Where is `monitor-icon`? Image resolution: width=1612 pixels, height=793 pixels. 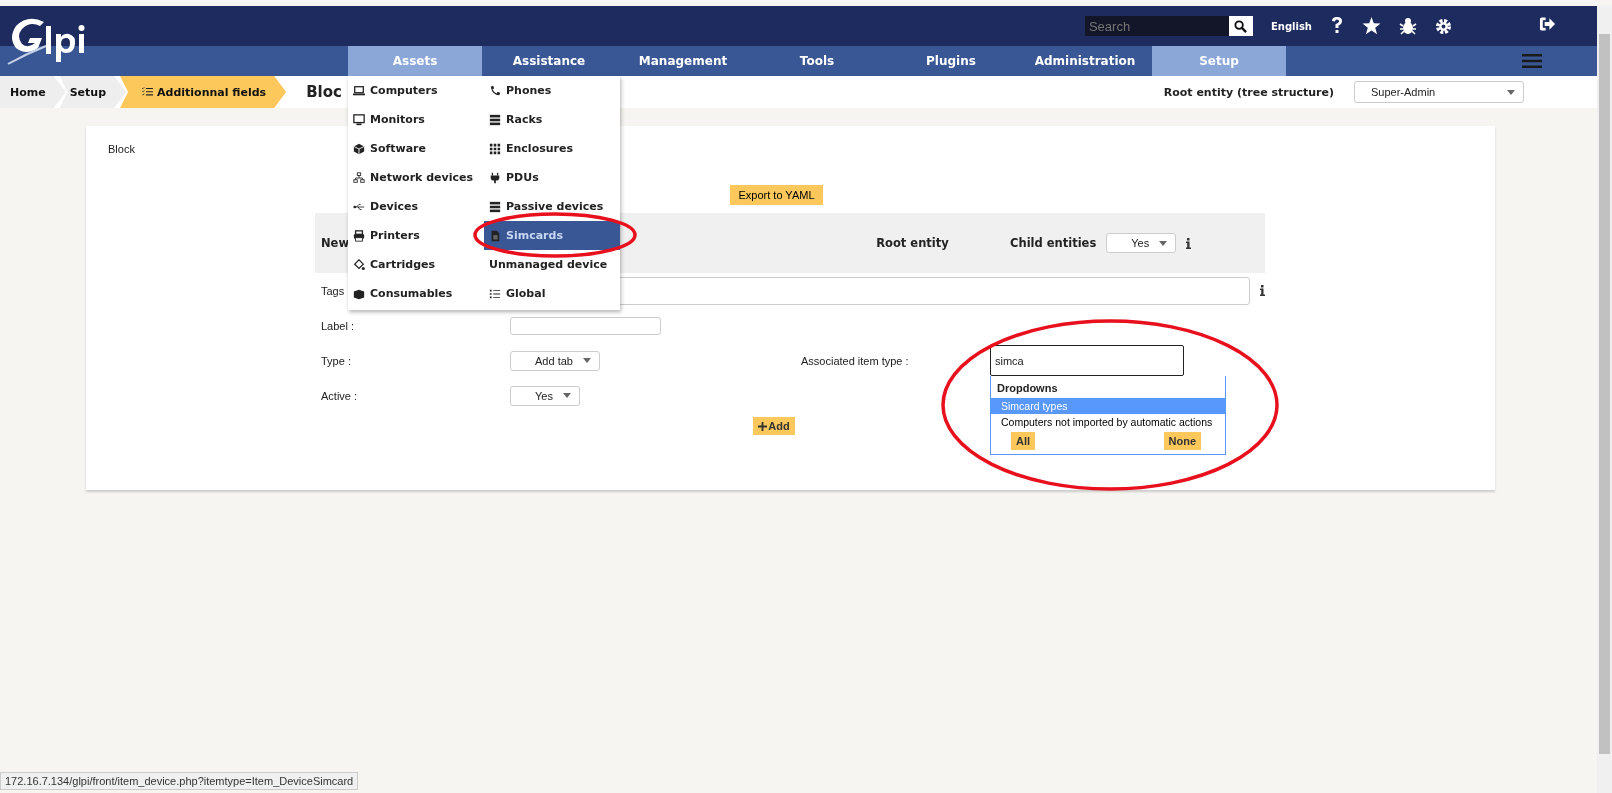
monitor-icon is located at coordinates (359, 119).